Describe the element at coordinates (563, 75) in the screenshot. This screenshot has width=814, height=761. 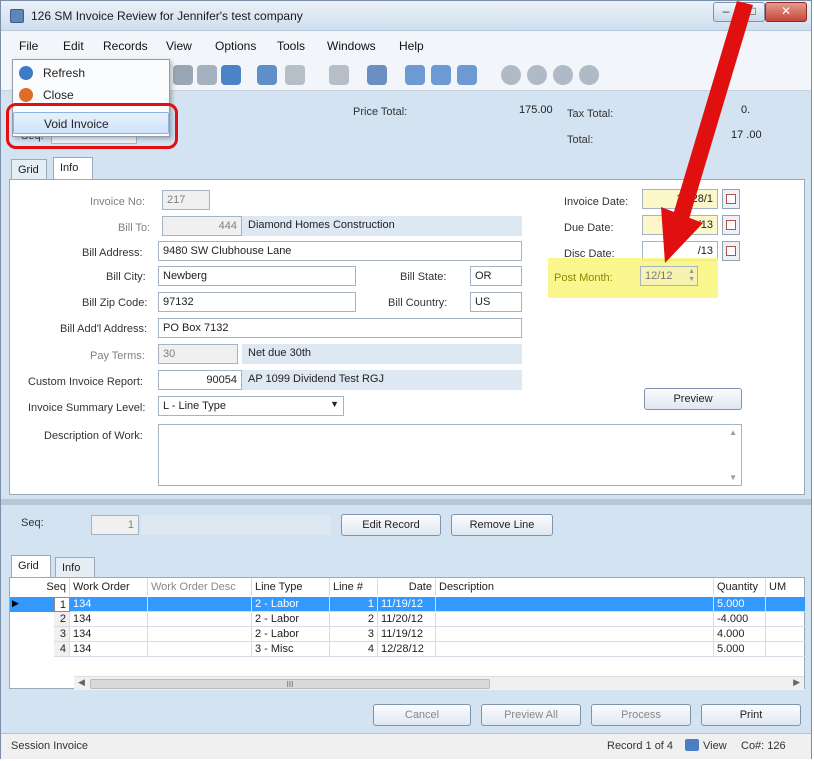
I see `next-record-icon` at that location.